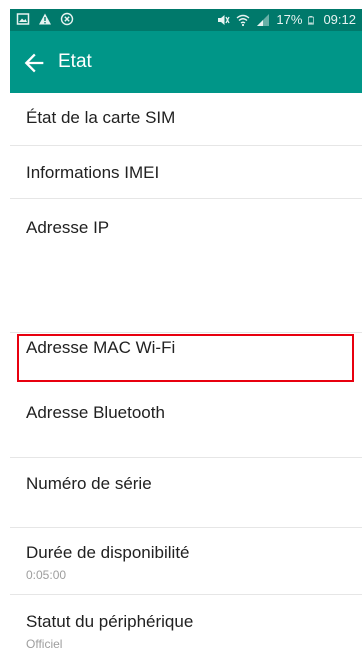 Image resolution: width=362 pixels, height=651 pixels. I want to click on item-label: Durée de disponibilité, so click(108, 552).